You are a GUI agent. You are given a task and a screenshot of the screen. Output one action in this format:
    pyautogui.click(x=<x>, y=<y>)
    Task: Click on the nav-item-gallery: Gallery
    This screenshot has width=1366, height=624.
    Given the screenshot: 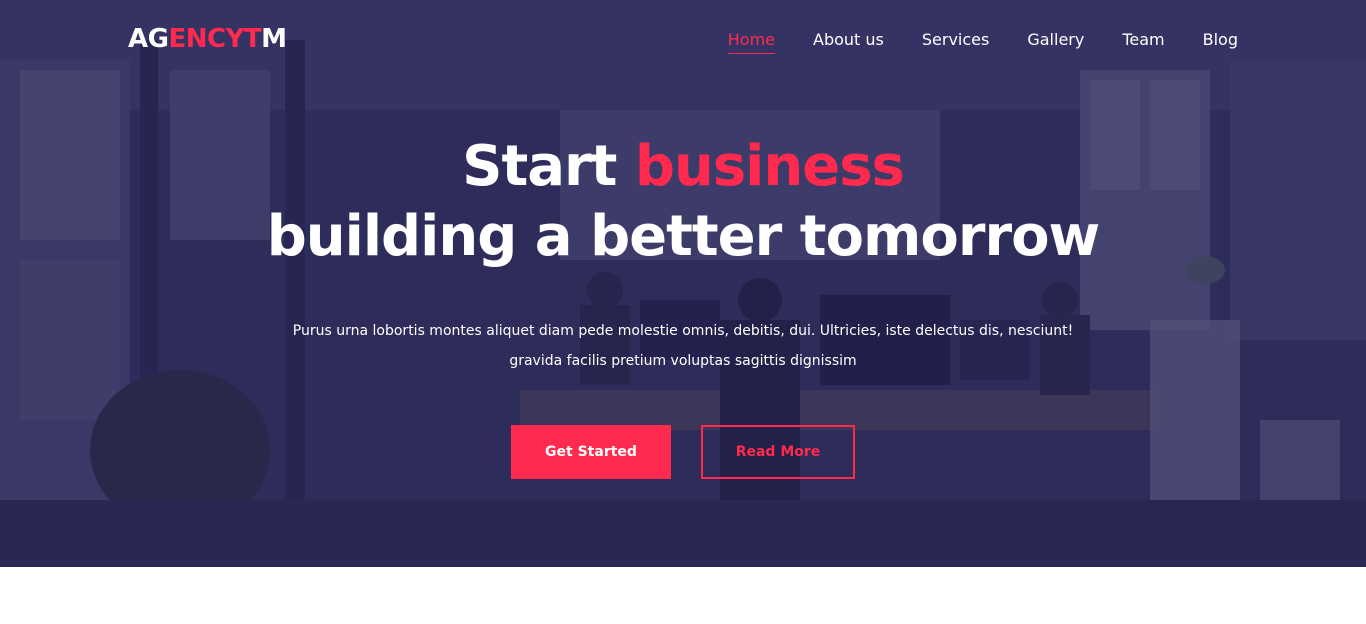 What is the action you would take?
    pyautogui.click(x=1055, y=42)
    